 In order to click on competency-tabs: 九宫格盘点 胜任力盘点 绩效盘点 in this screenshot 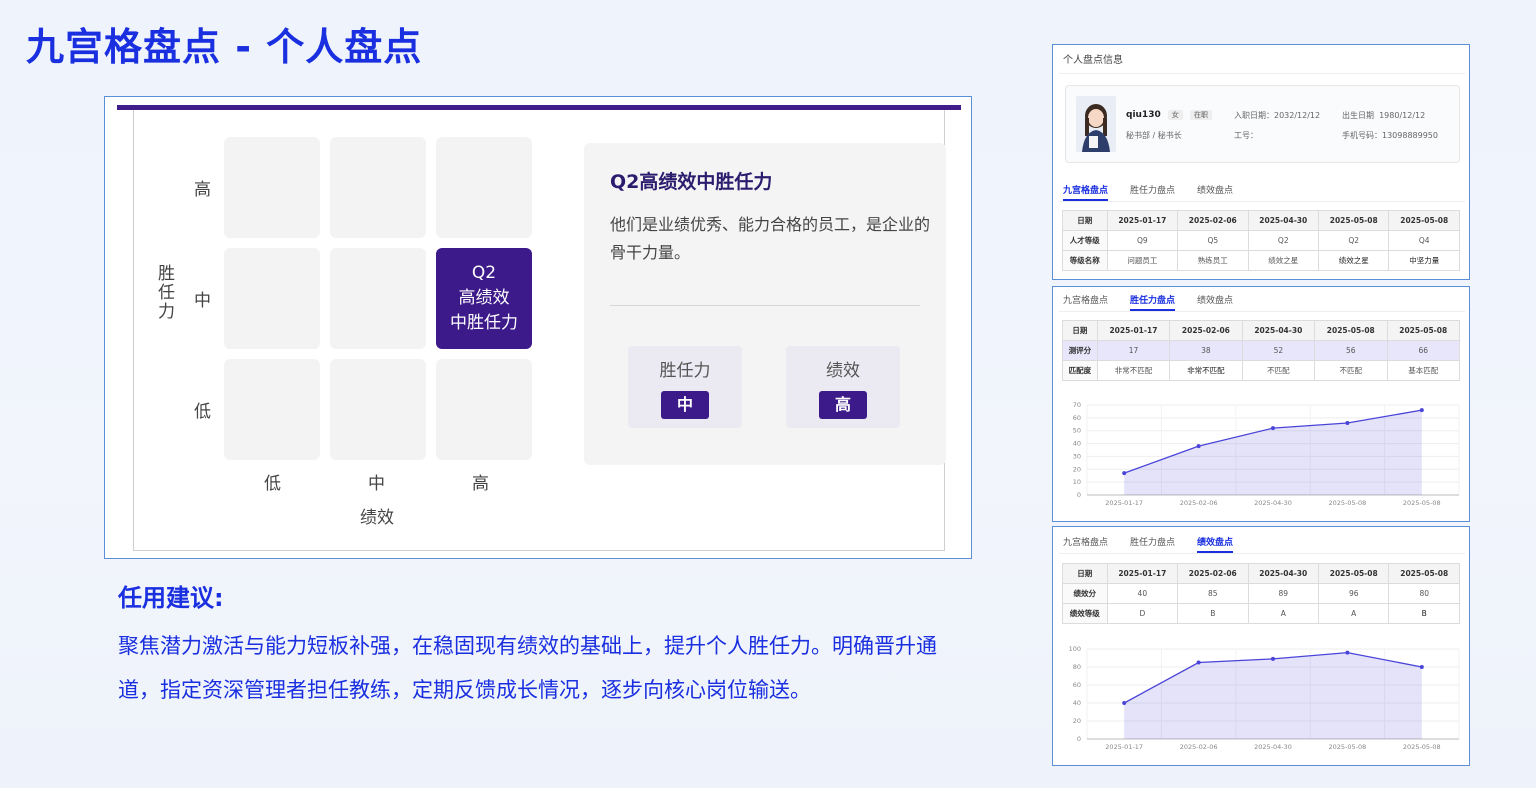, I will do `click(1159, 302)`.